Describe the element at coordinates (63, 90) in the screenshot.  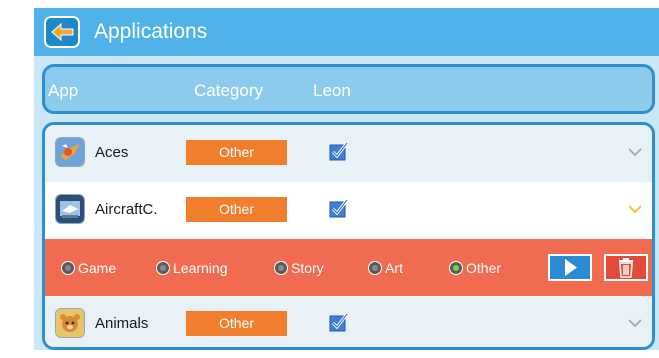
I see `header-app: App` at that location.